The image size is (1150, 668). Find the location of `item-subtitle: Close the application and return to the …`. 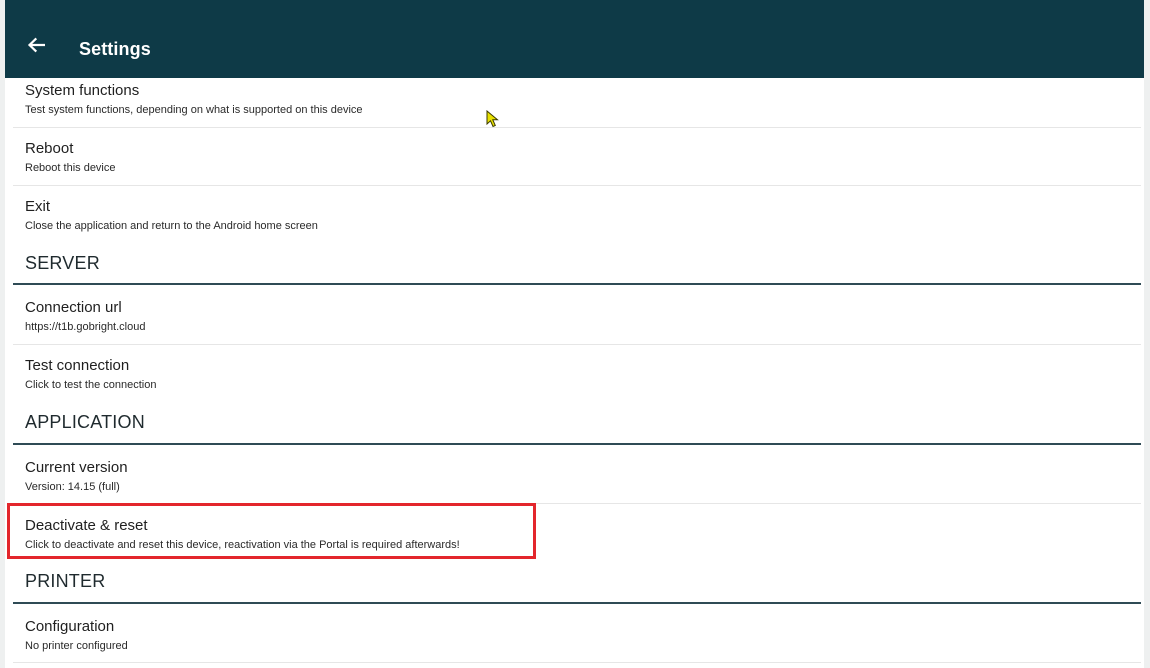

item-subtitle: Close the application and return to the … is located at coordinates (171, 226).